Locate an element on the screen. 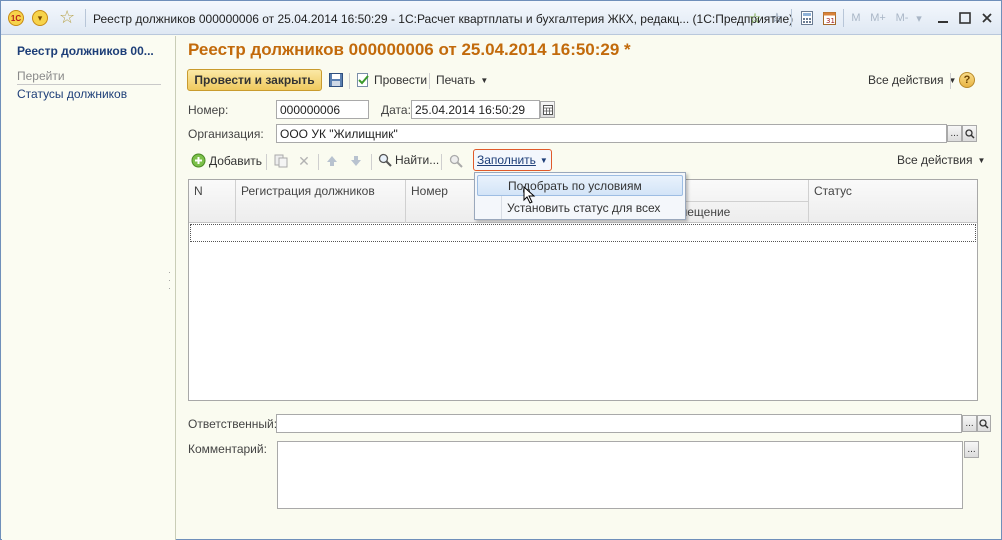  date-label: Дата: is located at coordinates (396, 110).